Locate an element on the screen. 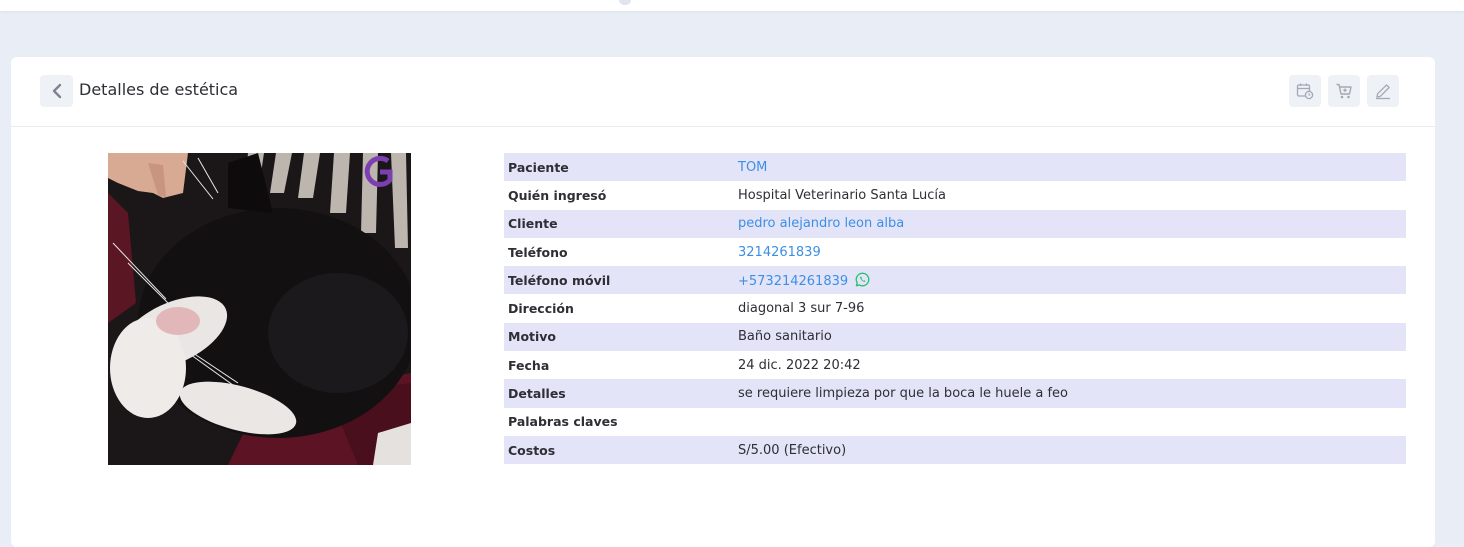  table-row: Dirección diagonal 3 sur 7-96 is located at coordinates (955, 308).